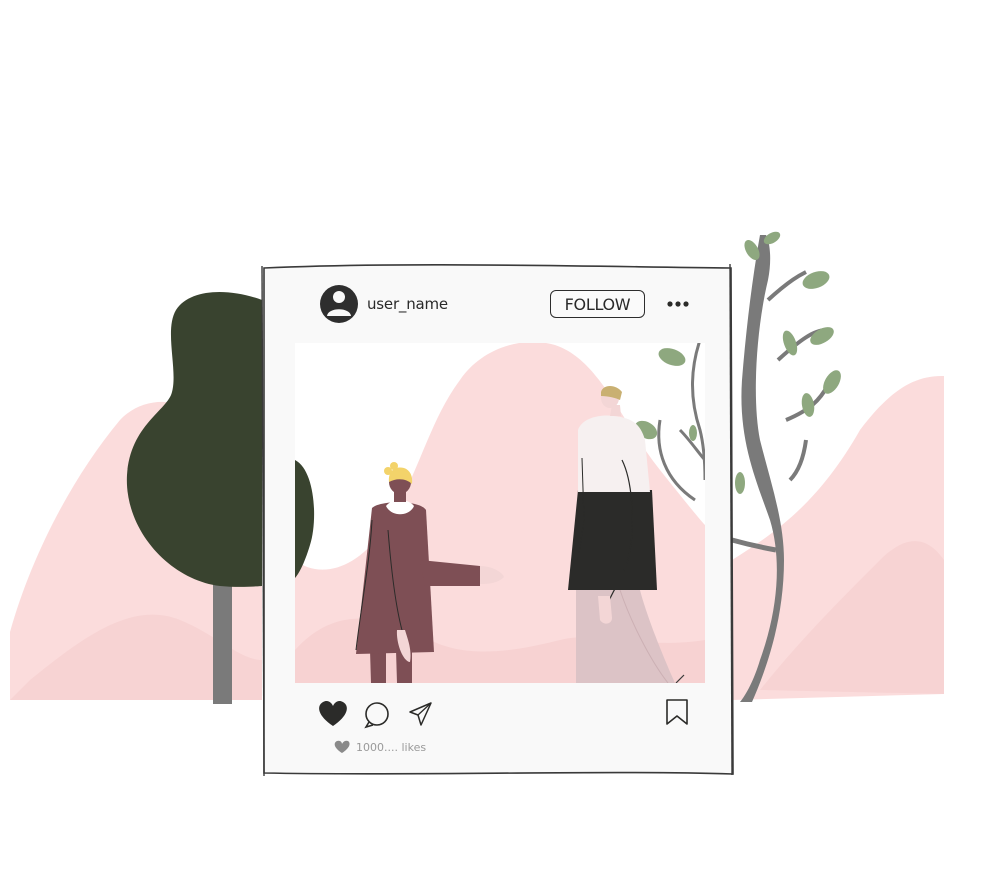 This screenshot has width=1000, height=880. Describe the element at coordinates (597, 304) in the screenshot. I see `follow-button: FOLLOW` at that location.